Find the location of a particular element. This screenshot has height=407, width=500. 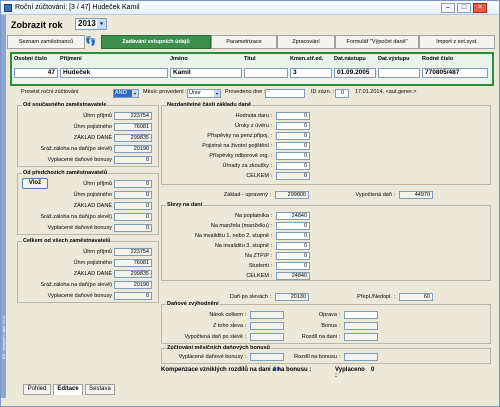

celkem-label-2: Úhrn pojistného is located at coordinates (92, 263).